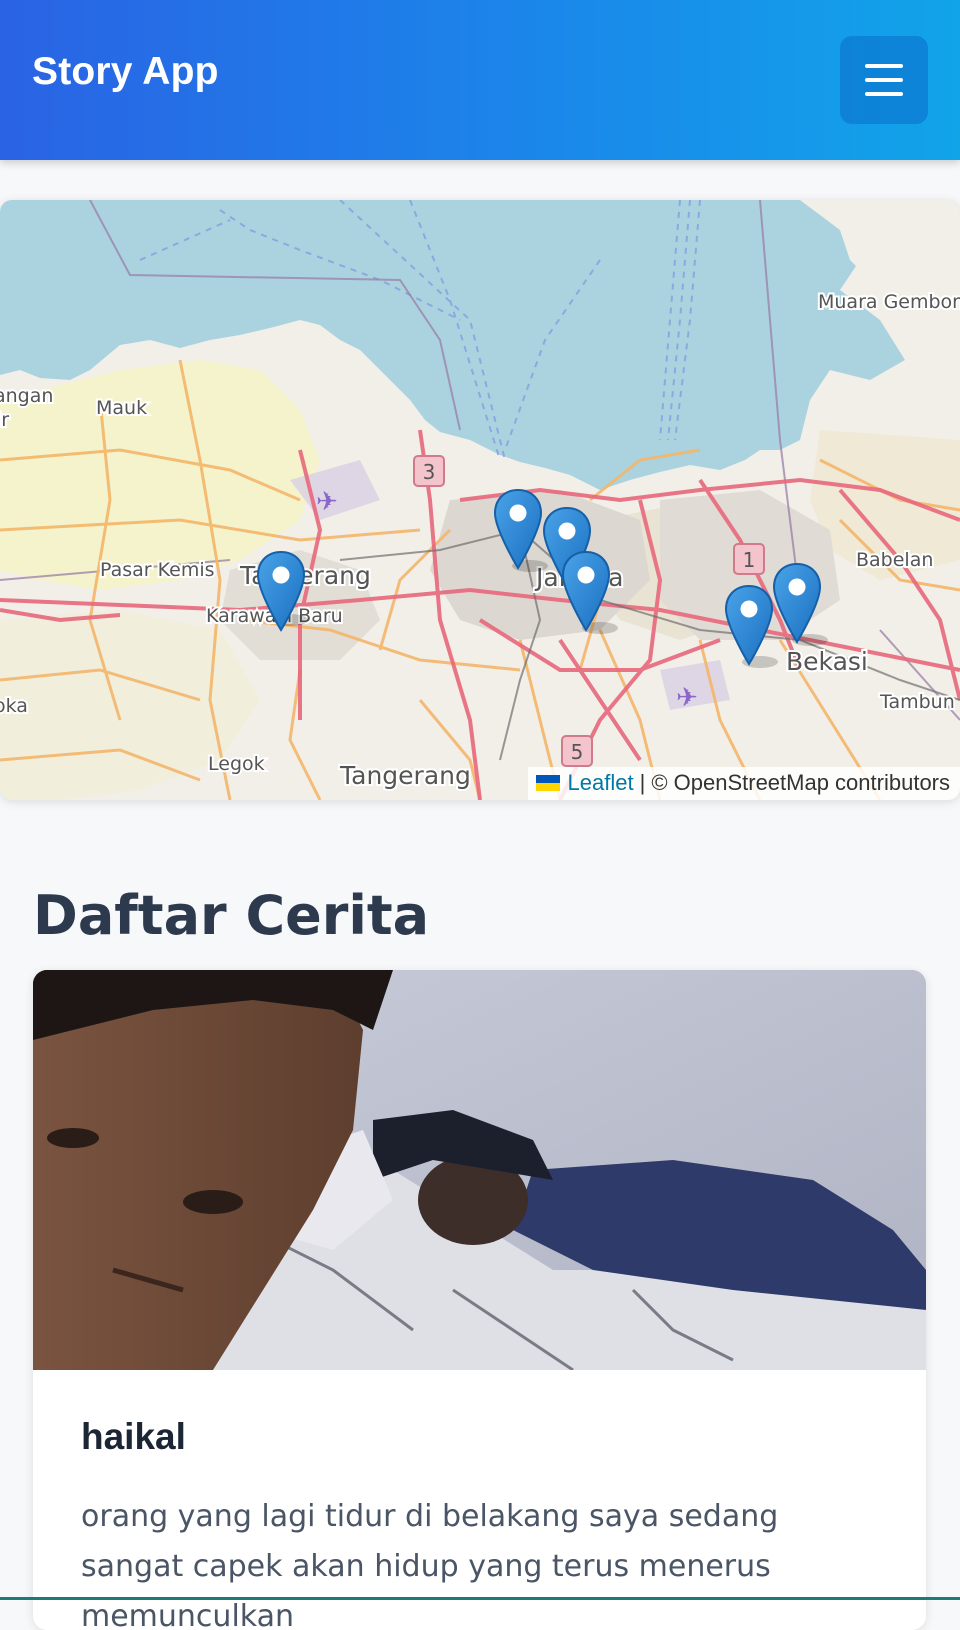 The image size is (960, 1630). What do you see at coordinates (479, 1437) in the screenshot?
I see `story-author: haikal` at bounding box center [479, 1437].